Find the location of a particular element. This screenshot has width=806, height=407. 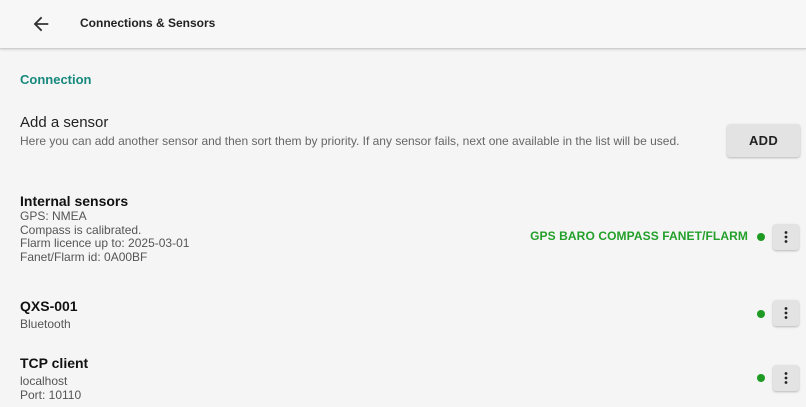

arrow-left-icon is located at coordinates (41, 24).